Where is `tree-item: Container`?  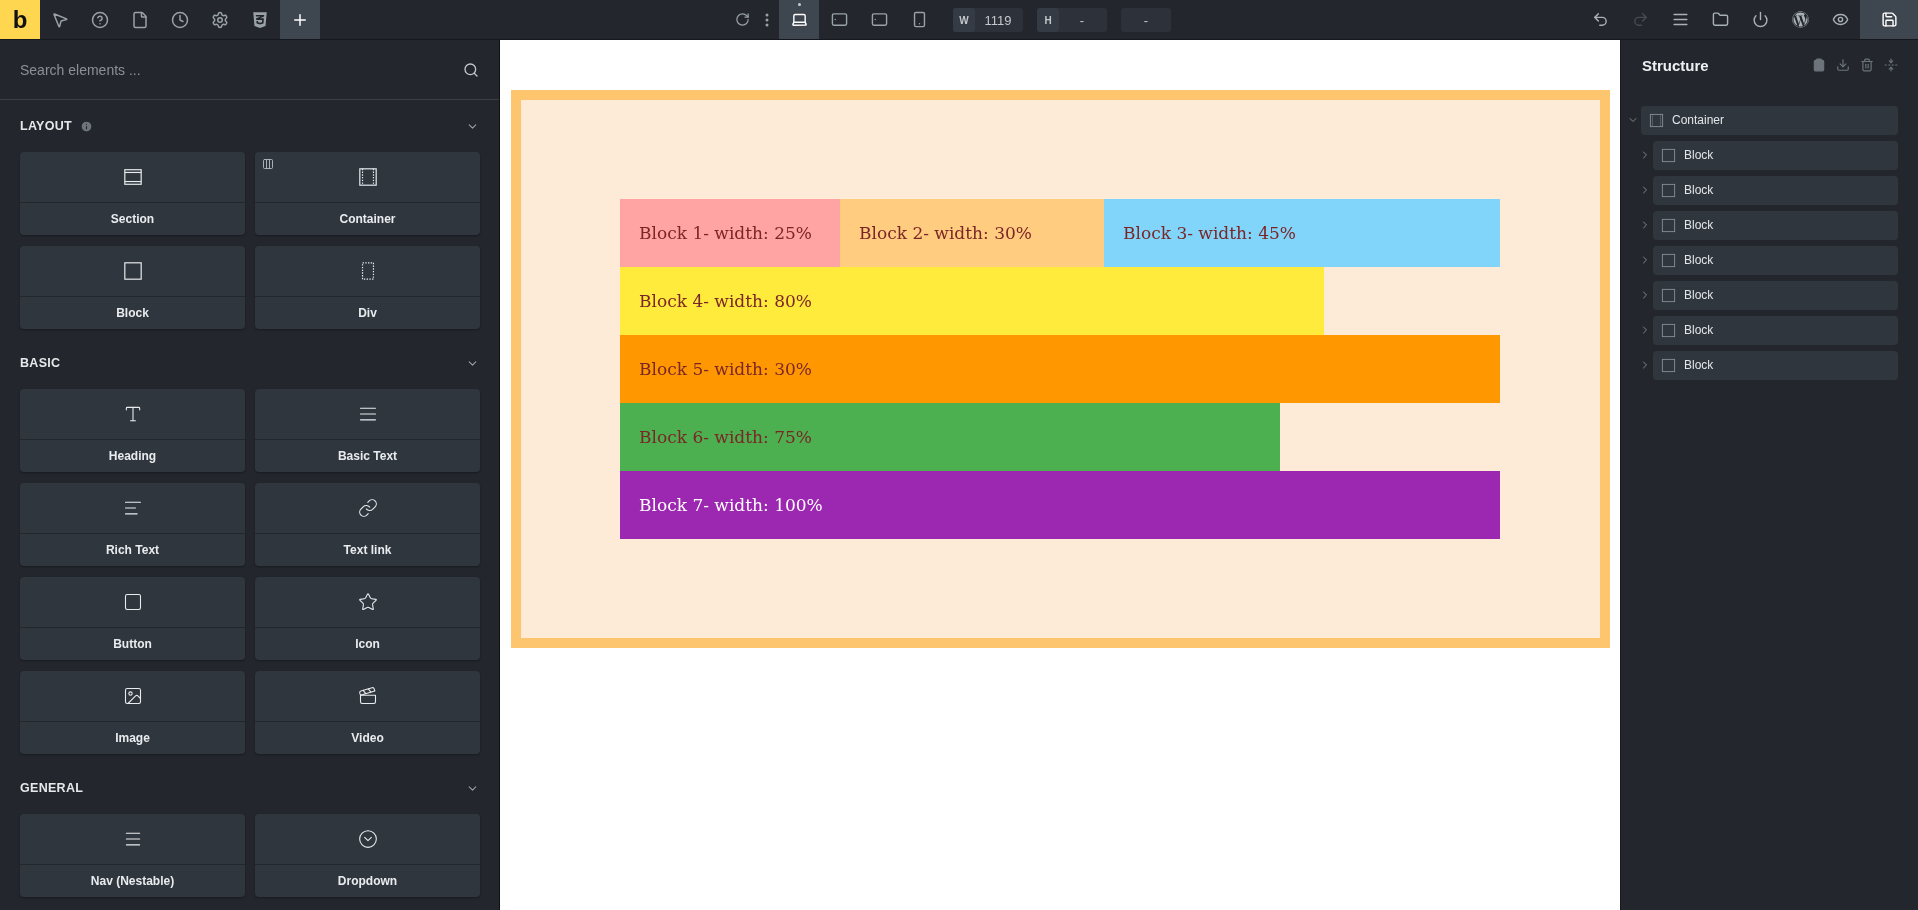
tree-item: Container is located at coordinates (1769, 120).